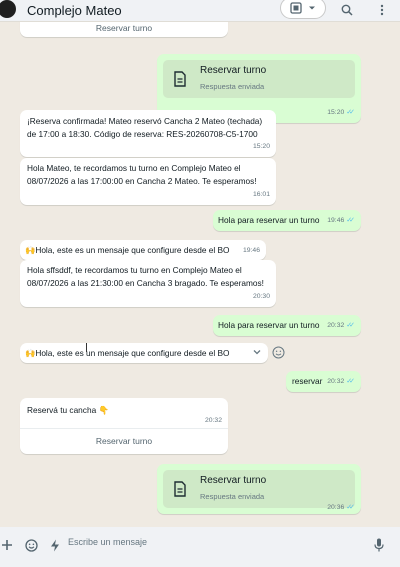  I want to click on search-button, so click(347, 10).